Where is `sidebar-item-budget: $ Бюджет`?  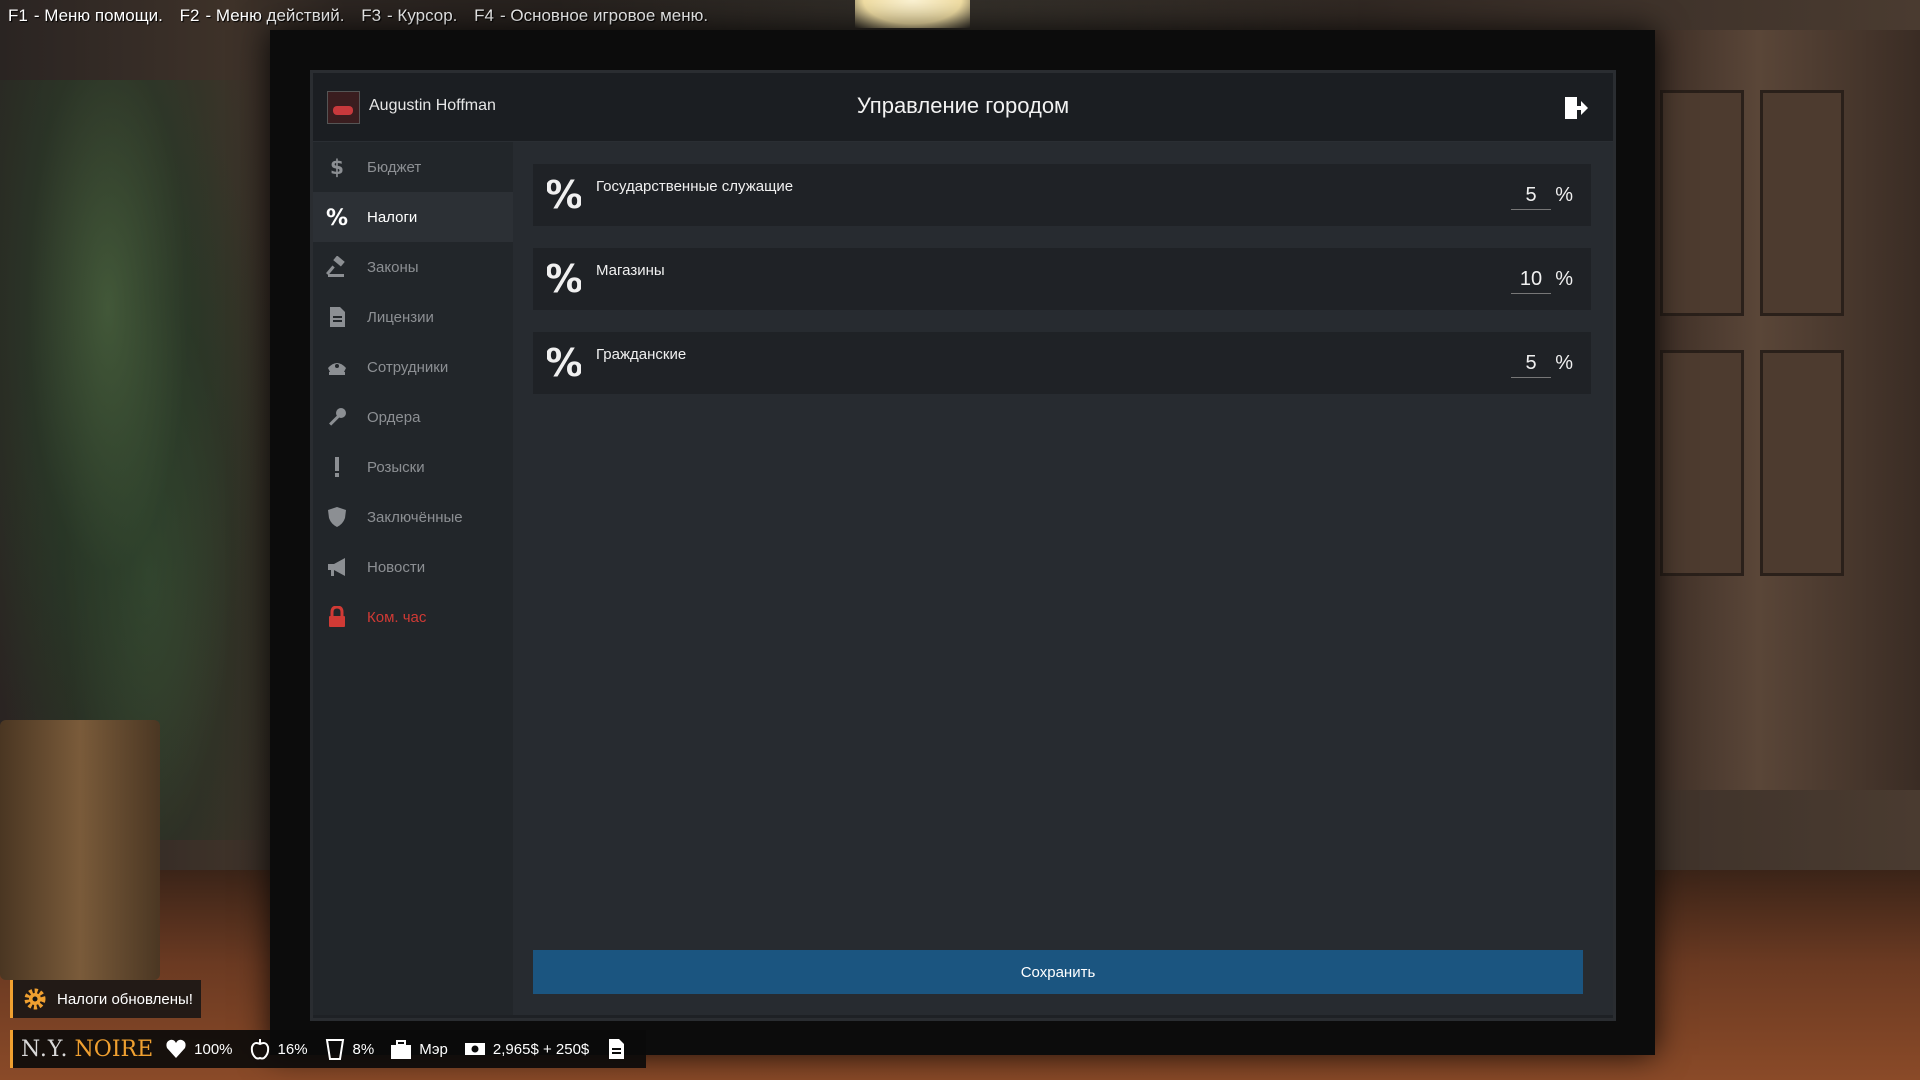 sidebar-item-budget: $ Бюджет is located at coordinates (413, 167).